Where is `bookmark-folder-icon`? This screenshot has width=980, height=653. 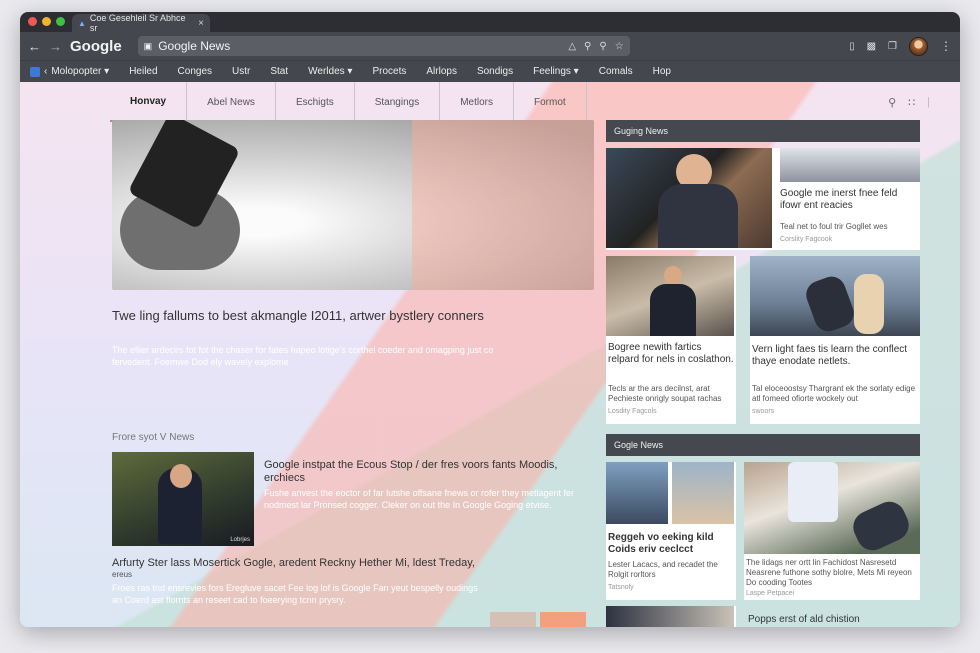
bookmark-folder-icon is located at coordinates (35, 71).